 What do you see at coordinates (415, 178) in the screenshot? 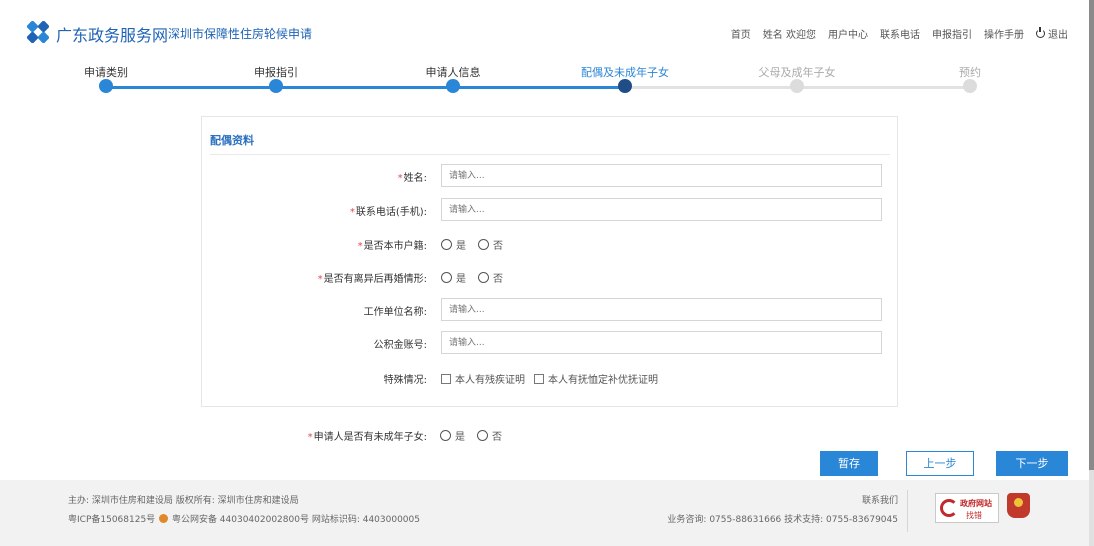
I see `name-label-text: 姓名:` at bounding box center [415, 178].